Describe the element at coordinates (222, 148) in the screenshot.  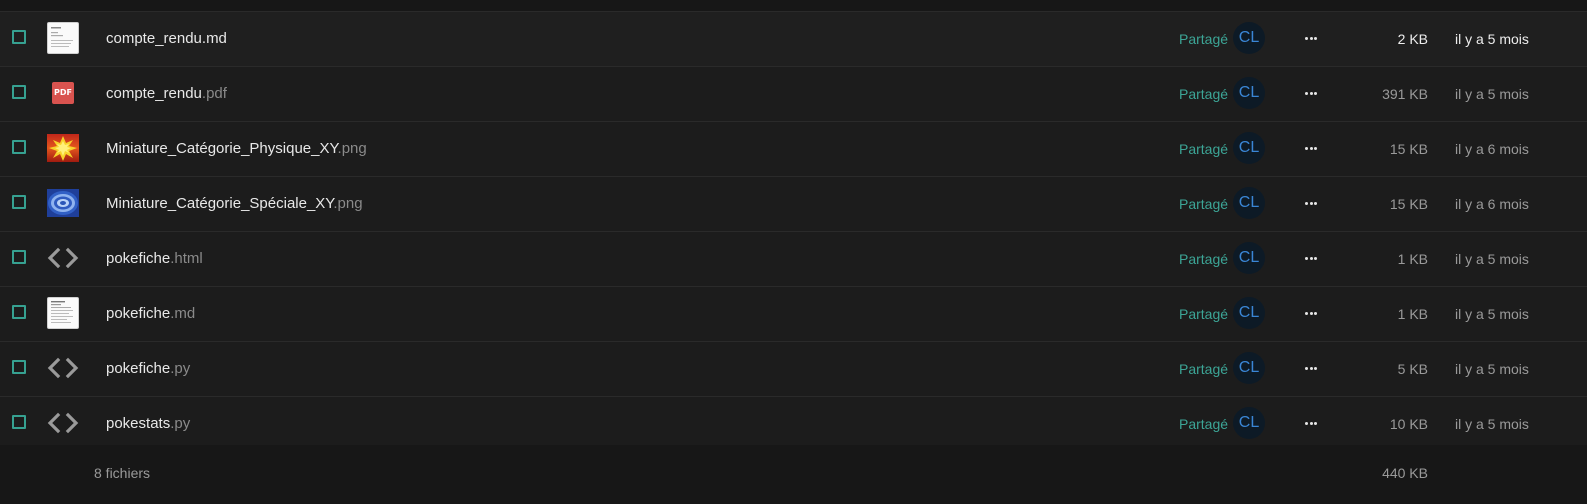
I see `file-name-base: Miniature_Catégorie_Physique_XY` at that location.